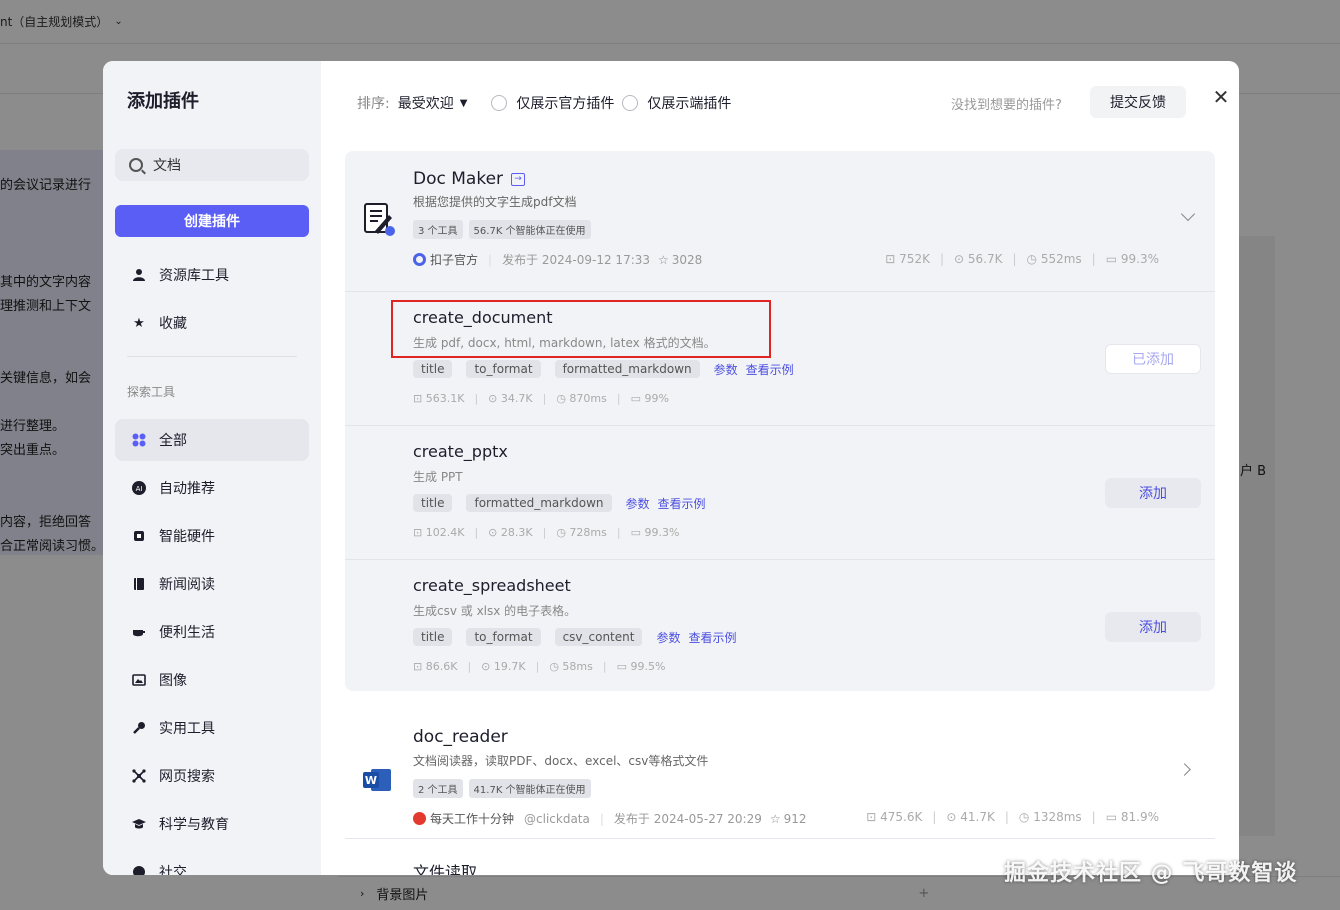  Describe the element at coordinates (139, 824) in the screenshot. I see `graduation-cap-icon` at that location.